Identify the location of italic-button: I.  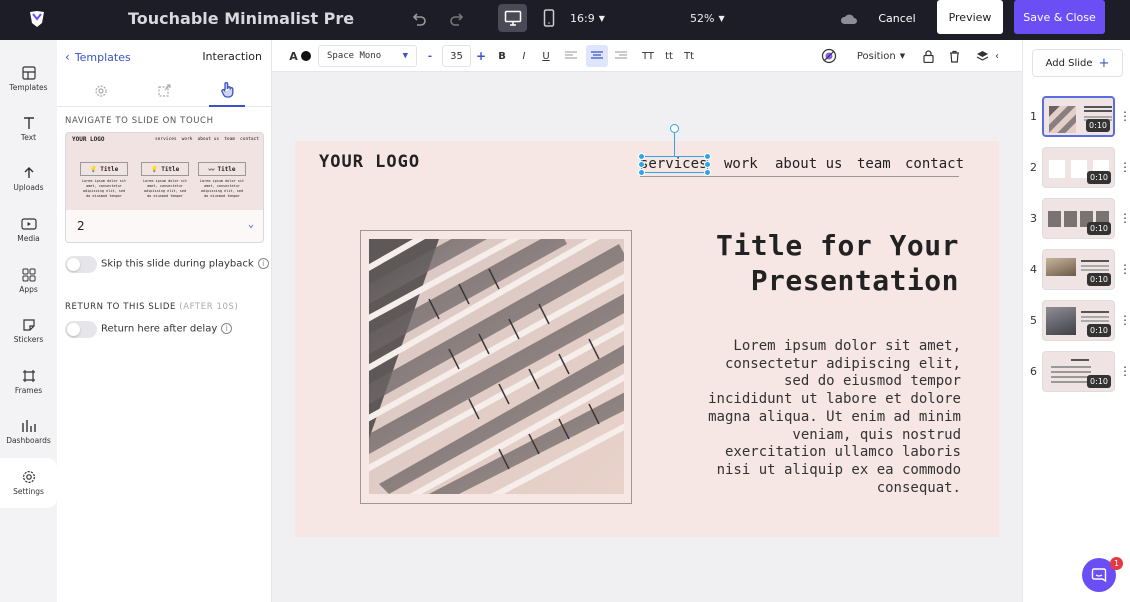
(524, 56).